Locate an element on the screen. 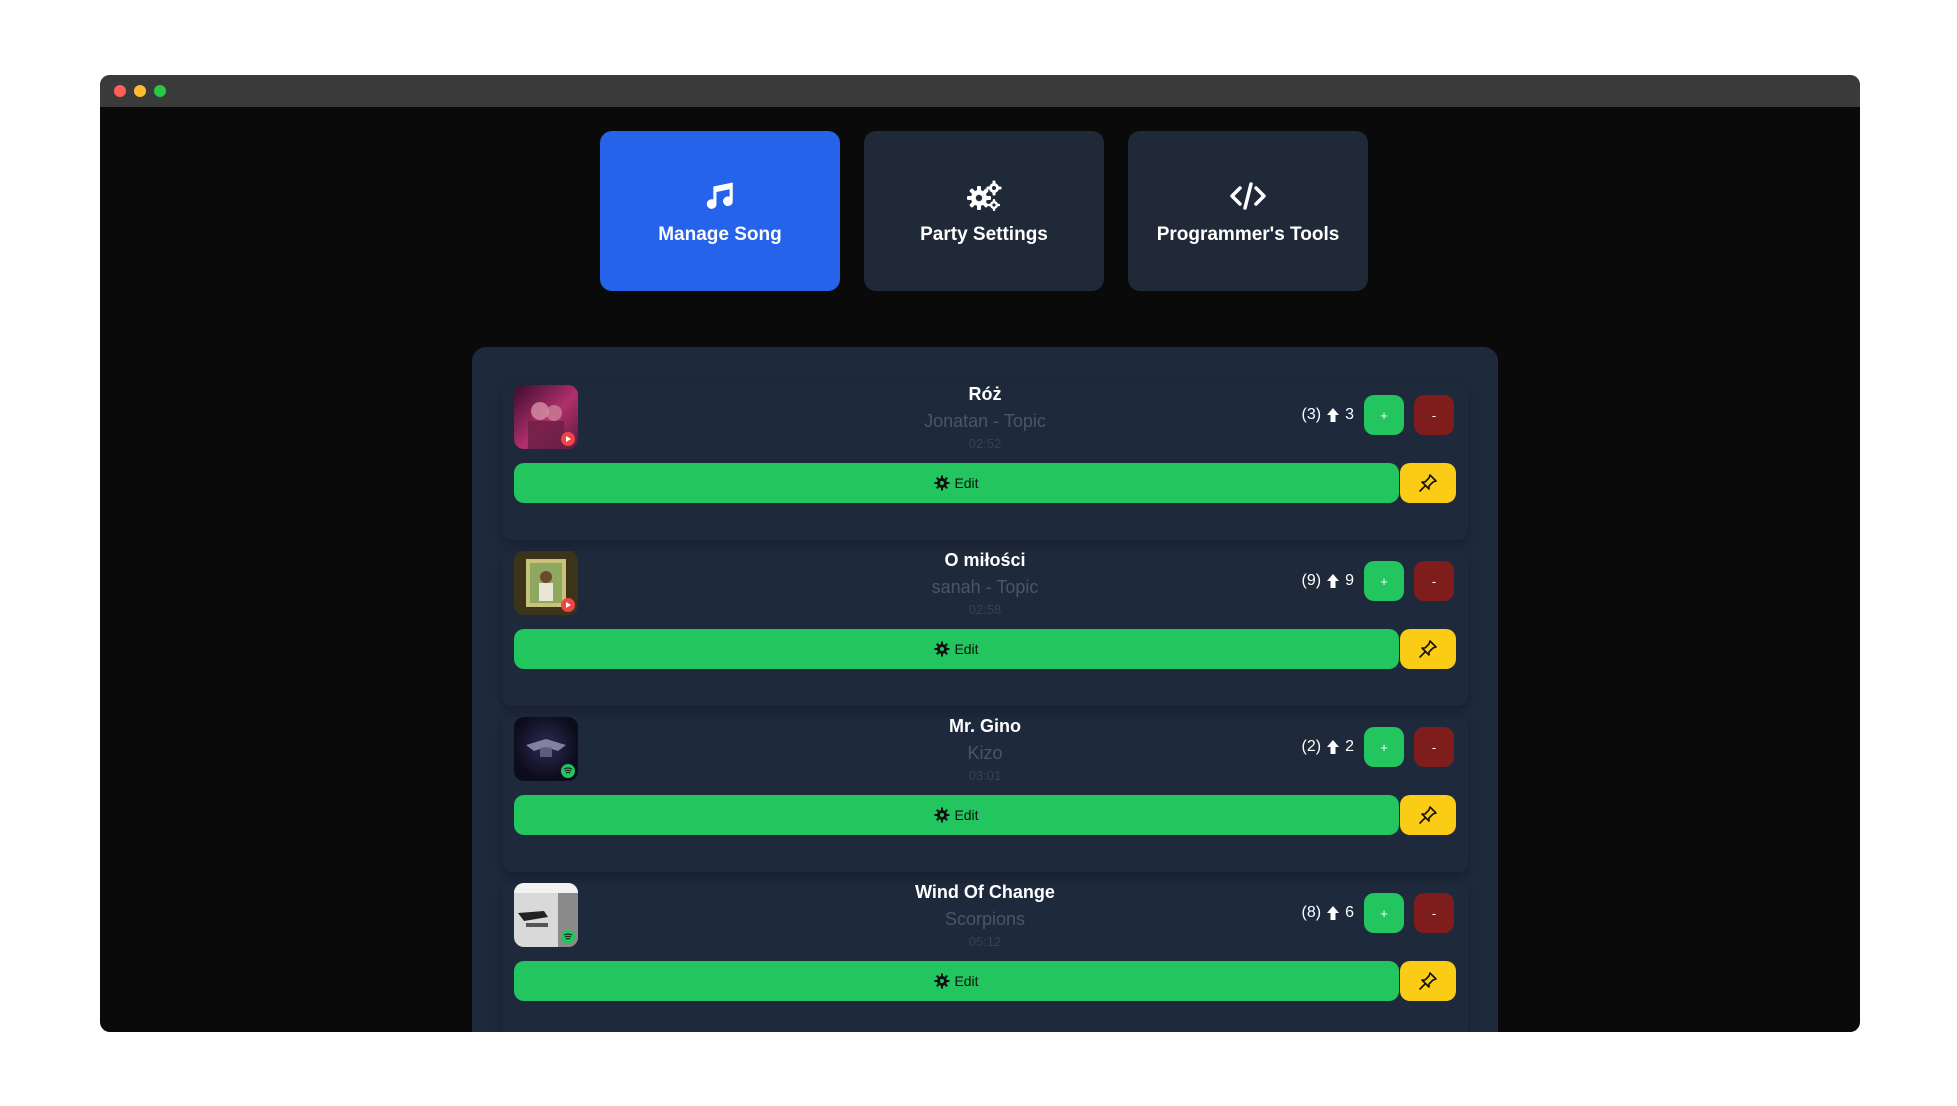 This screenshot has height=1106, width=1957. tab-label: Party Settings is located at coordinates (984, 234).